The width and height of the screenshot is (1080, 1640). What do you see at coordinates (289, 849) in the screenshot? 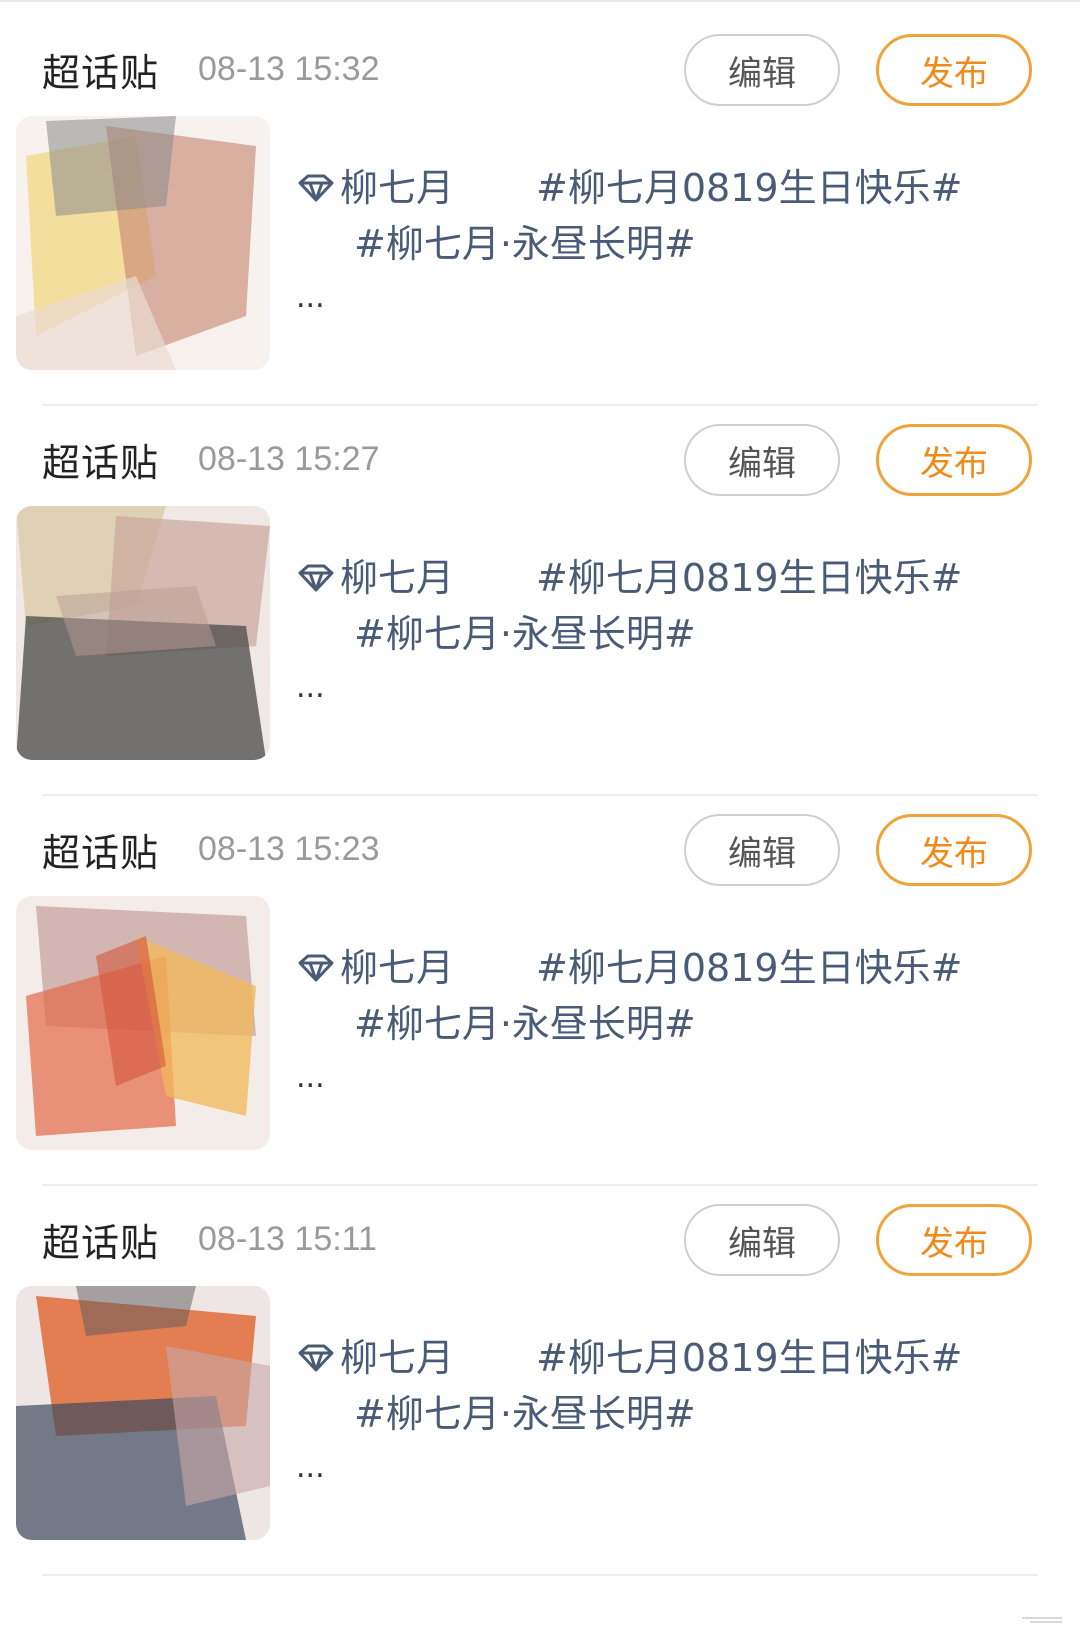
I see `draft-timestamp: 08-13 15:23` at bounding box center [289, 849].